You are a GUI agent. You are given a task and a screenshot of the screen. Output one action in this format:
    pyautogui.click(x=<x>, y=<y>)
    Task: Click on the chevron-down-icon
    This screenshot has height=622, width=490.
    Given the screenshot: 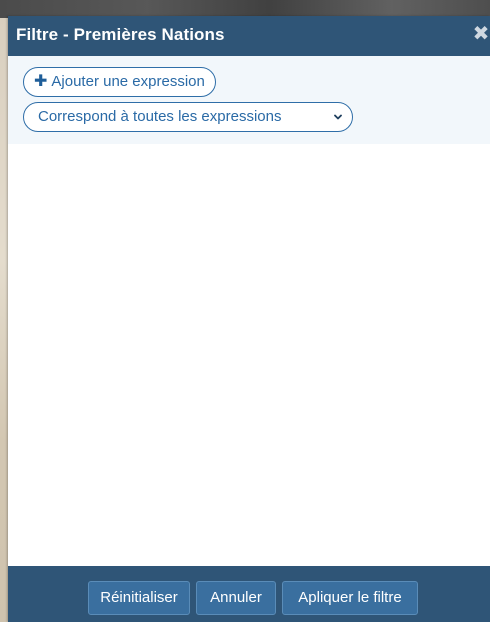 What is the action you would take?
    pyautogui.click(x=338, y=117)
    